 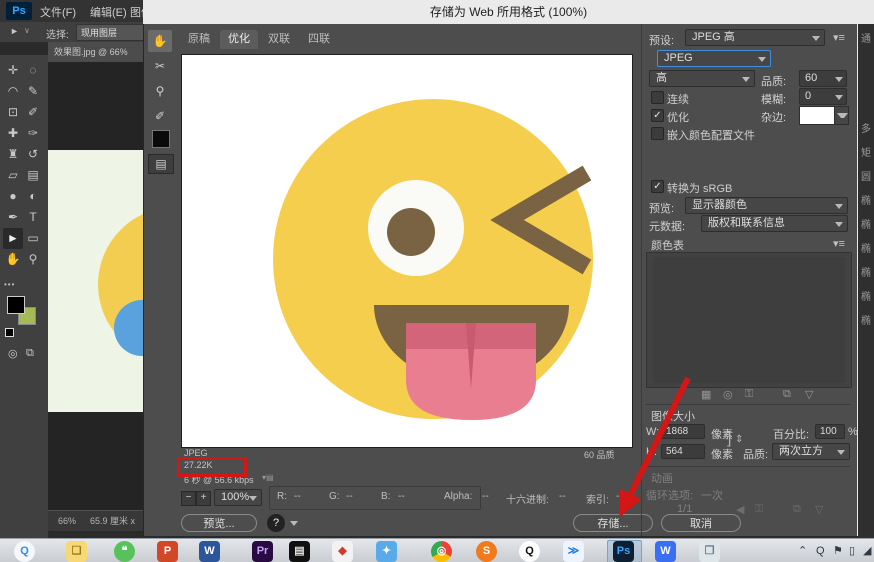 I want to click on embed-profile-checkbox, so click(x=657, y=133).